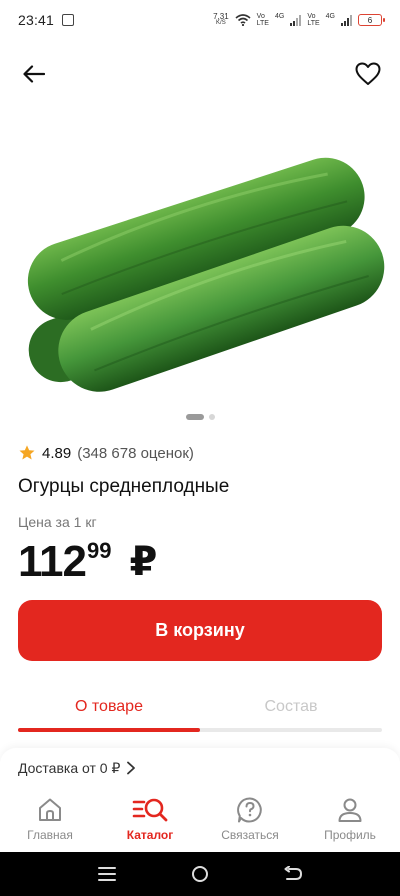  I want to click on battery-level: 6, so click(370, 20).